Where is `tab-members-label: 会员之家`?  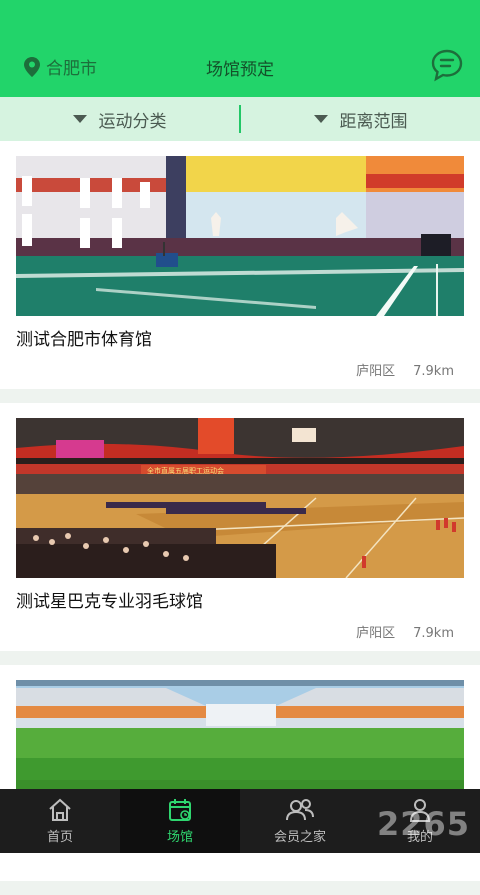
tab-members-label: 会员之家 is located at coordinates (299, 837).